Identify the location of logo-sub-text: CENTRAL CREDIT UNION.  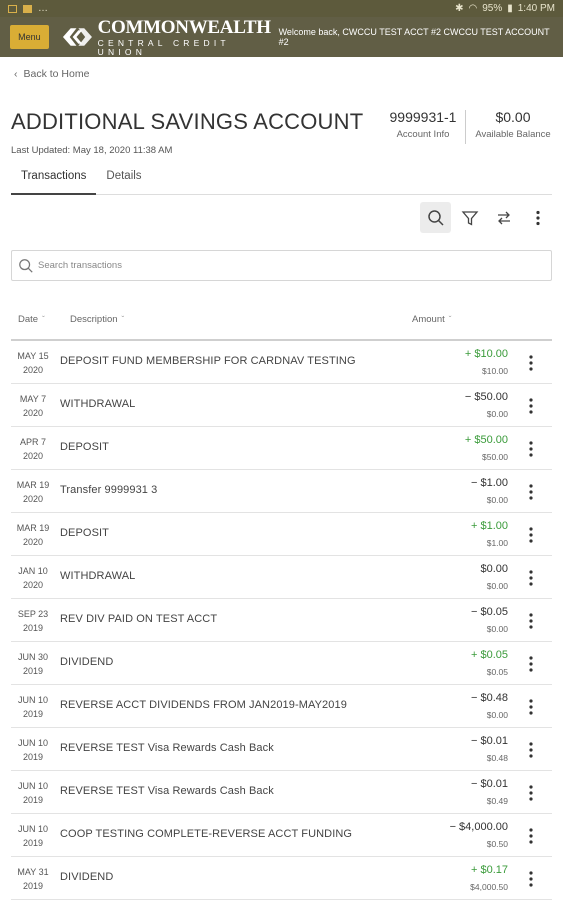
(163, 47).